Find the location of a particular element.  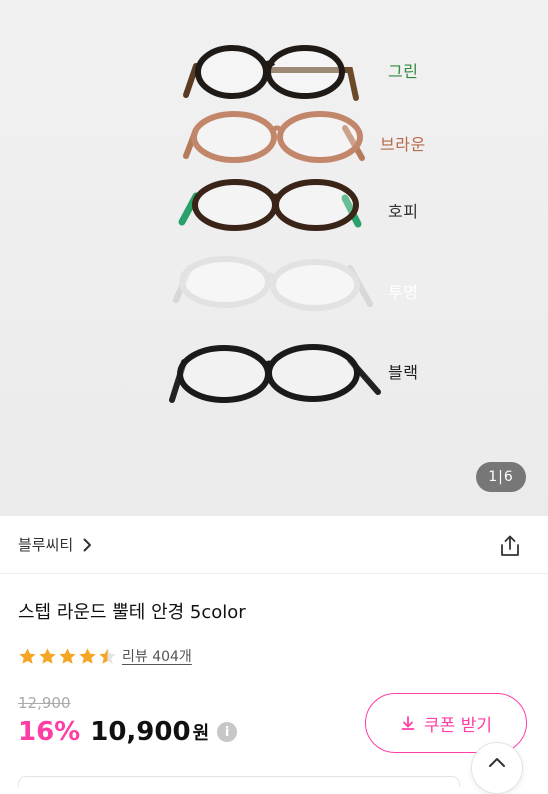

discount-rate: 16% is located at coordinates (49, 732).